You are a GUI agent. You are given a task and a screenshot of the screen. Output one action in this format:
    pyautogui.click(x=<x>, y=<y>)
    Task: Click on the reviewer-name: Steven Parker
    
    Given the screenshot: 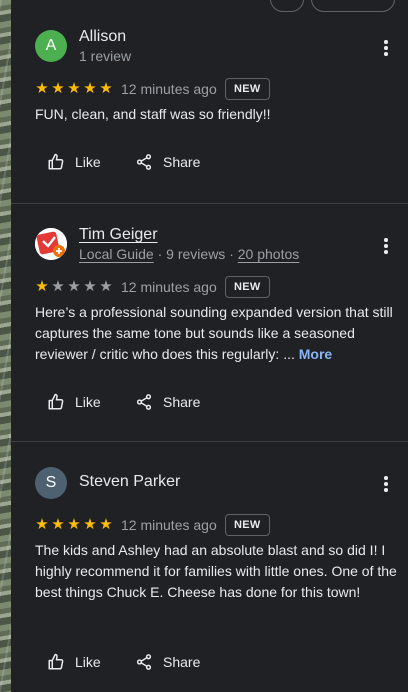 What is the action you would take?
    pyautogui.click(x=129, y=482)
    